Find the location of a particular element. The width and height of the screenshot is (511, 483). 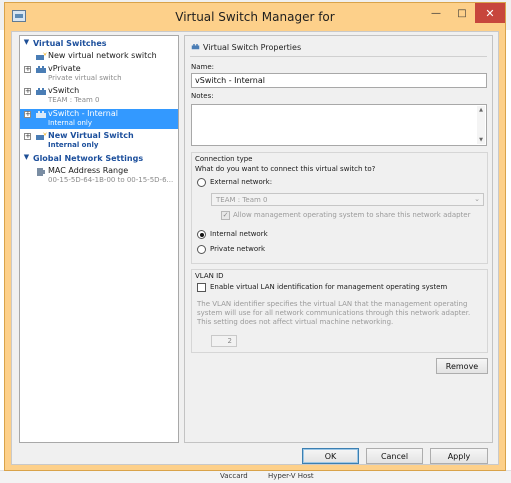

minimize-button: — is located at coordinates (436, 13).